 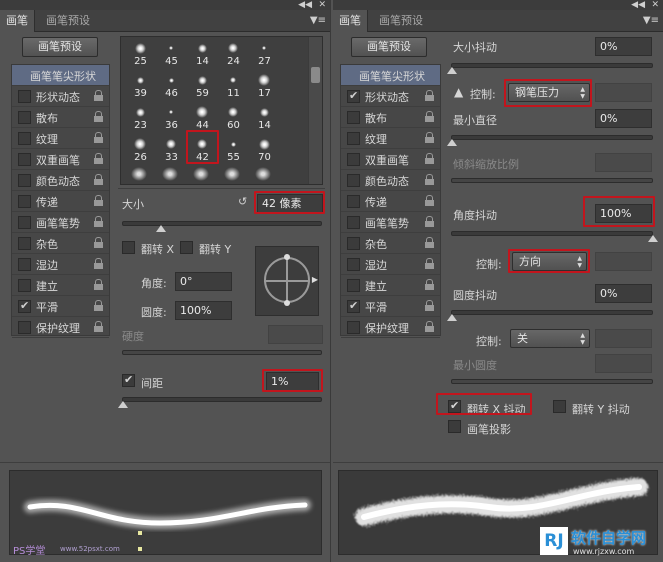 I want to click on brush-presets-button: 画笔预设, so click(x=60, y=47).